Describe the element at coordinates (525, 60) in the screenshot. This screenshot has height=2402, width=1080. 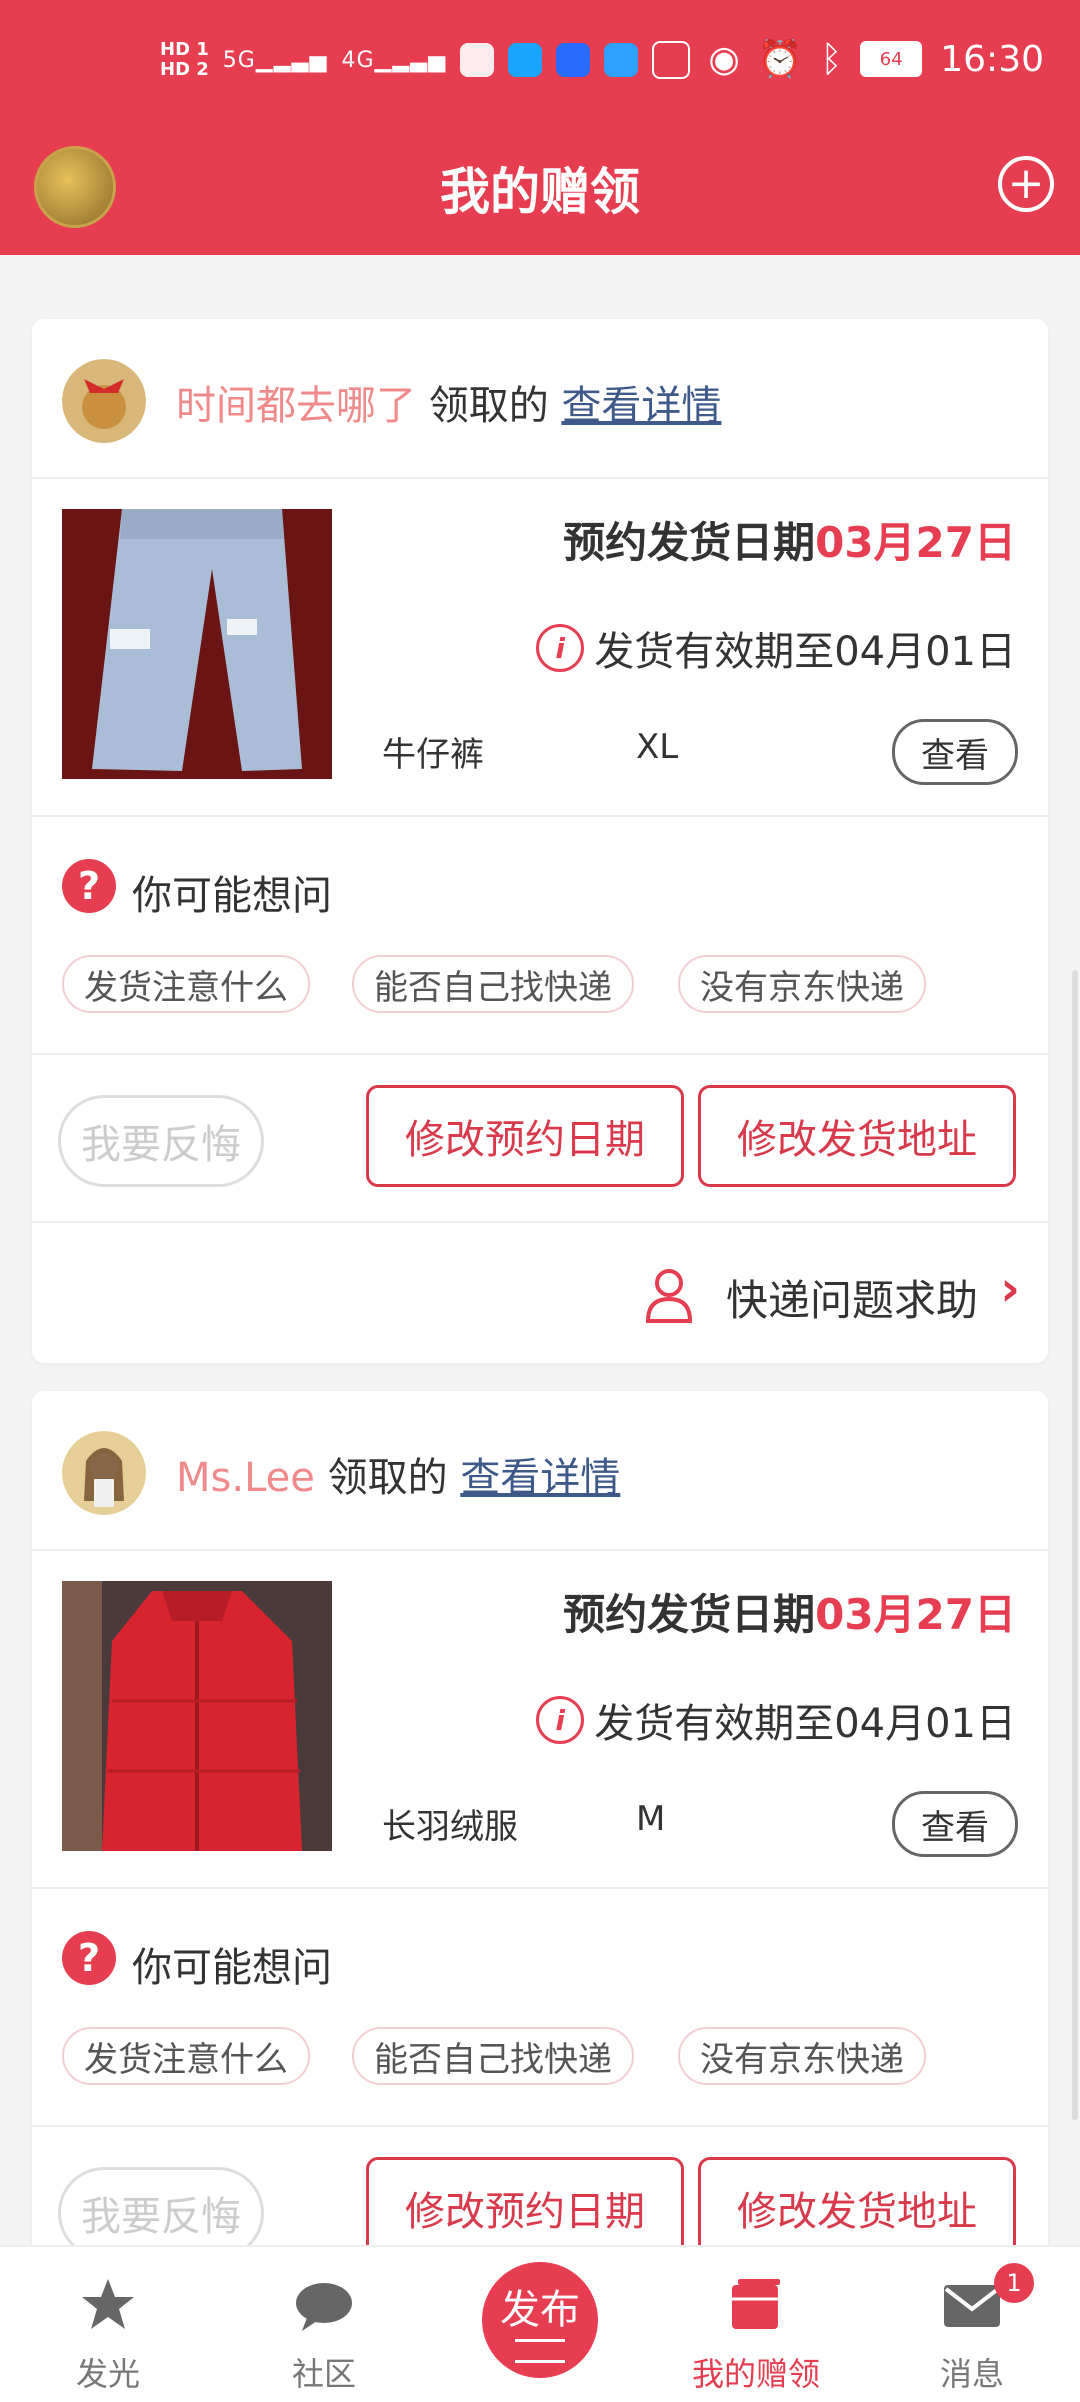
I see `search-app-icon` at that location.